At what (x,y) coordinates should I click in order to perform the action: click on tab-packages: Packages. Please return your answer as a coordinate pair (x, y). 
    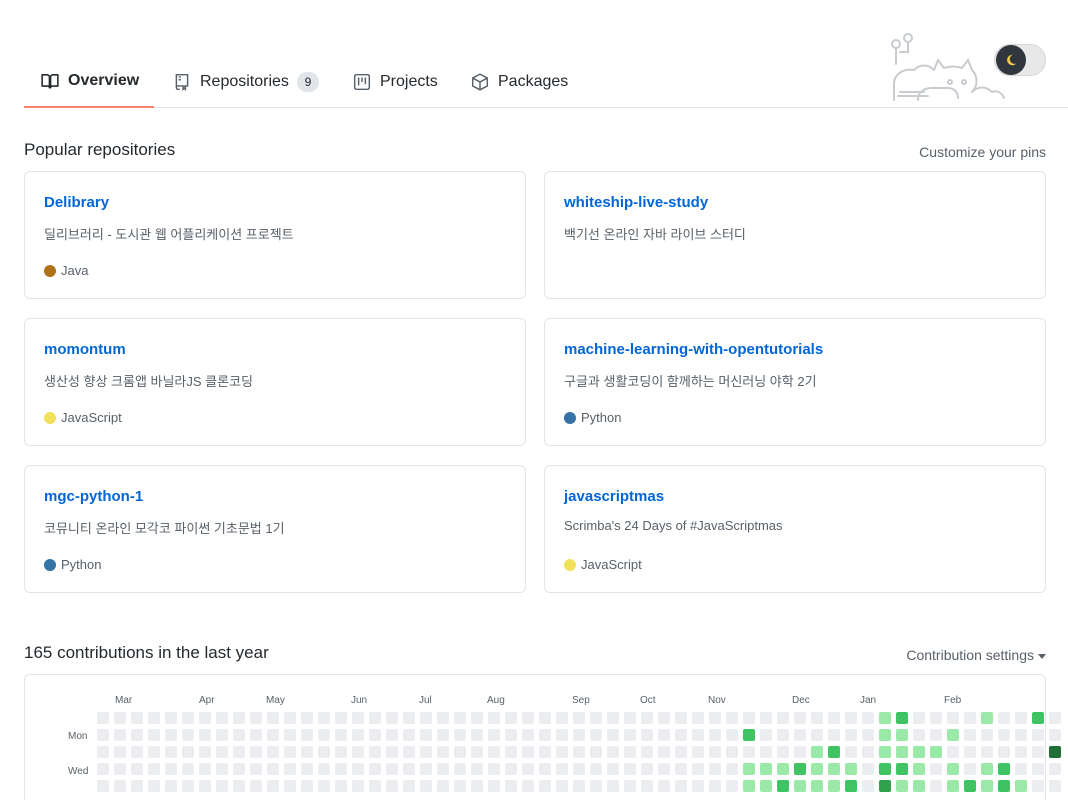
    Looking at the image, I should click on (519, 81).